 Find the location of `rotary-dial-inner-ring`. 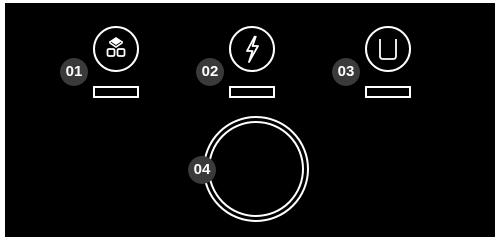

rotary-dial-inner-ring is located at coordinates (256, 169).